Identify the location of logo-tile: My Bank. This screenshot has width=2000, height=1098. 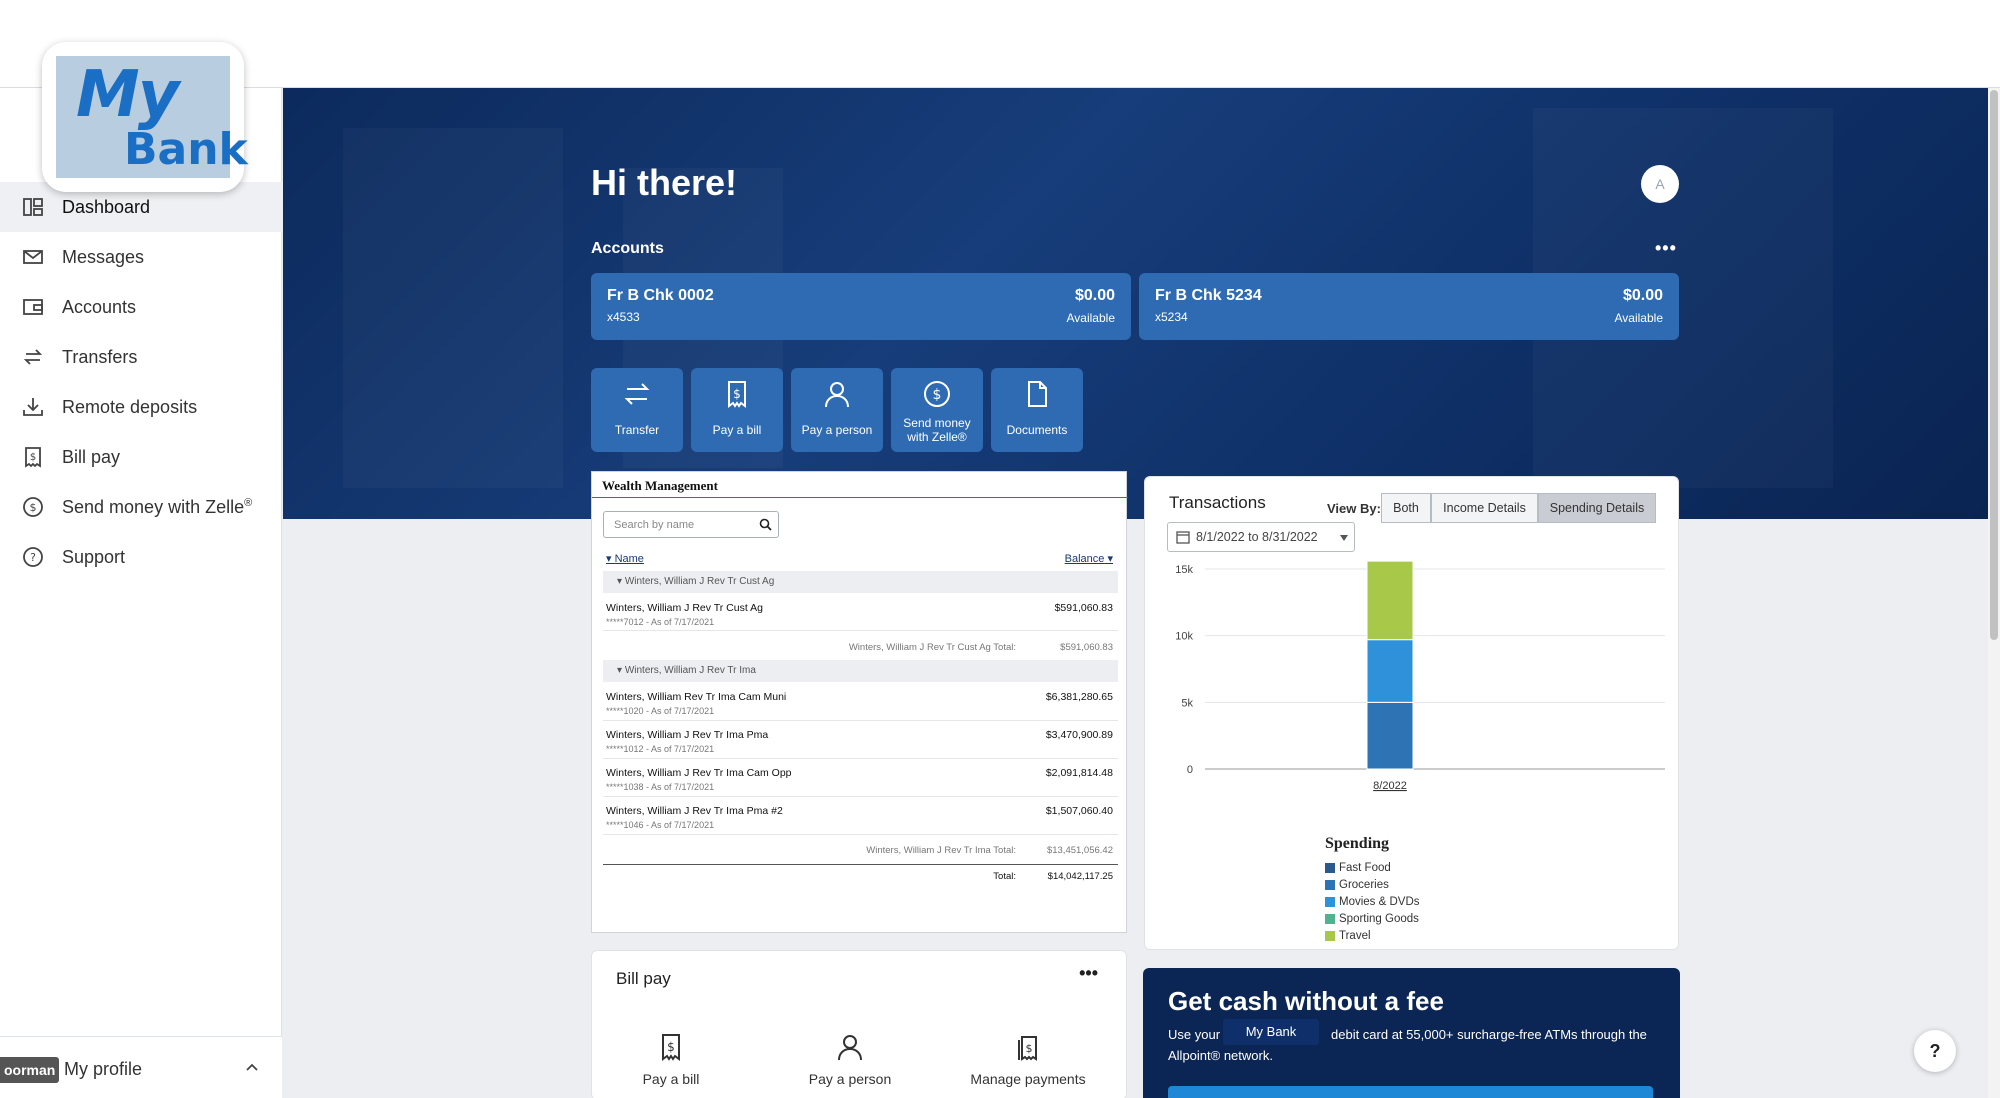
(152, 117).